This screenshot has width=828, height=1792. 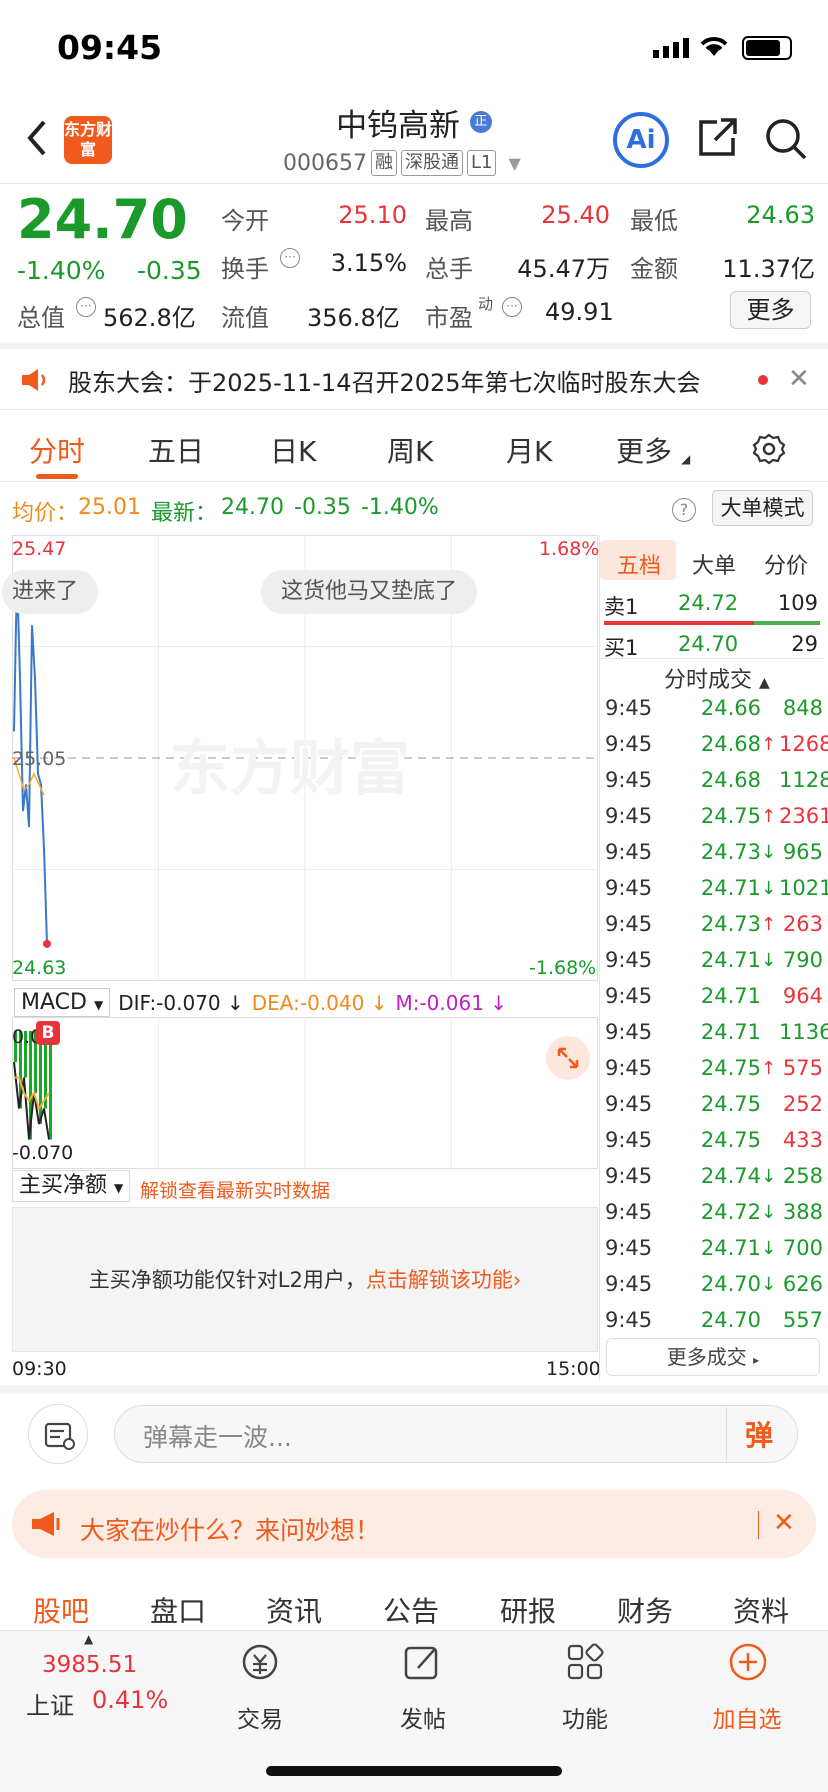 I want to click on trade-volume: 263, so click(x=802, y=924).